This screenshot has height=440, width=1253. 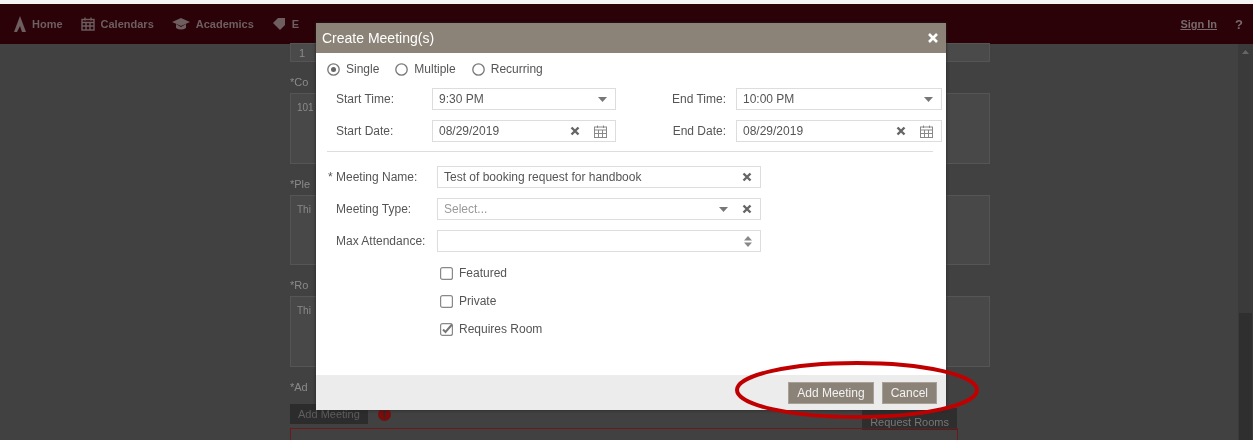 What do you see at coordinates (374, 209) in the screenshot?
I see `field-label: Meeting Type:` at bounding box center [374, 209].